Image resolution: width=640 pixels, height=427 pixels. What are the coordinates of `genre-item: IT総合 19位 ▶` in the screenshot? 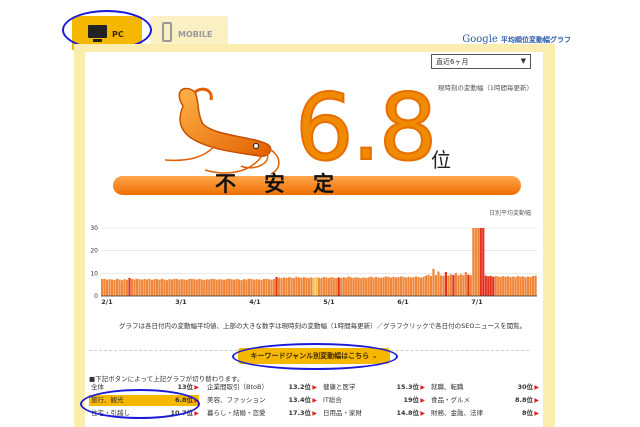 It's located at (373, 400).